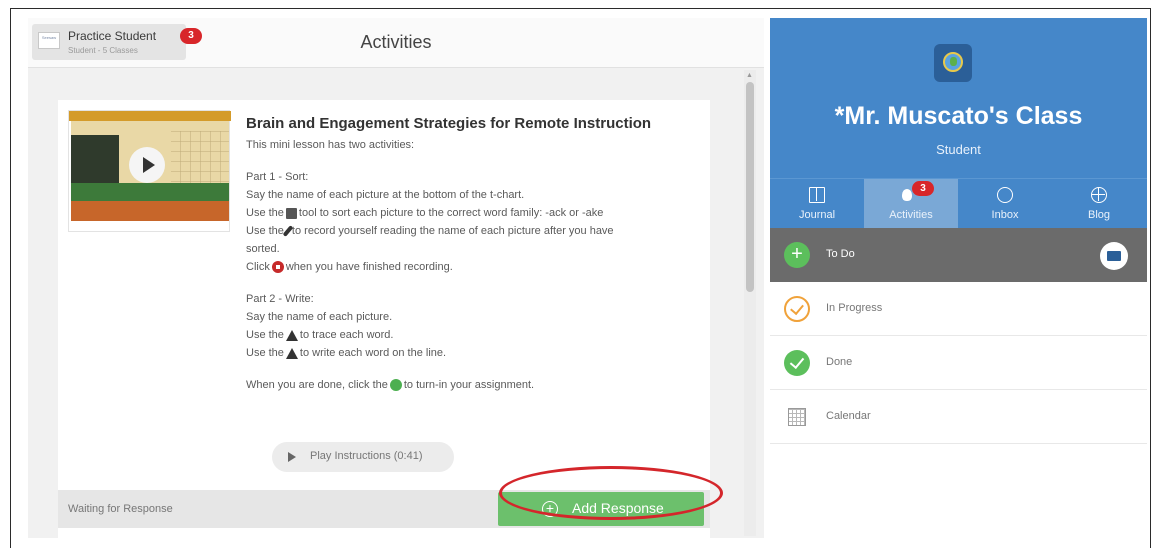 The height and width of the screenshot is (550, 1153). I want to click on scrollbar: ▲, so click(750, 303).